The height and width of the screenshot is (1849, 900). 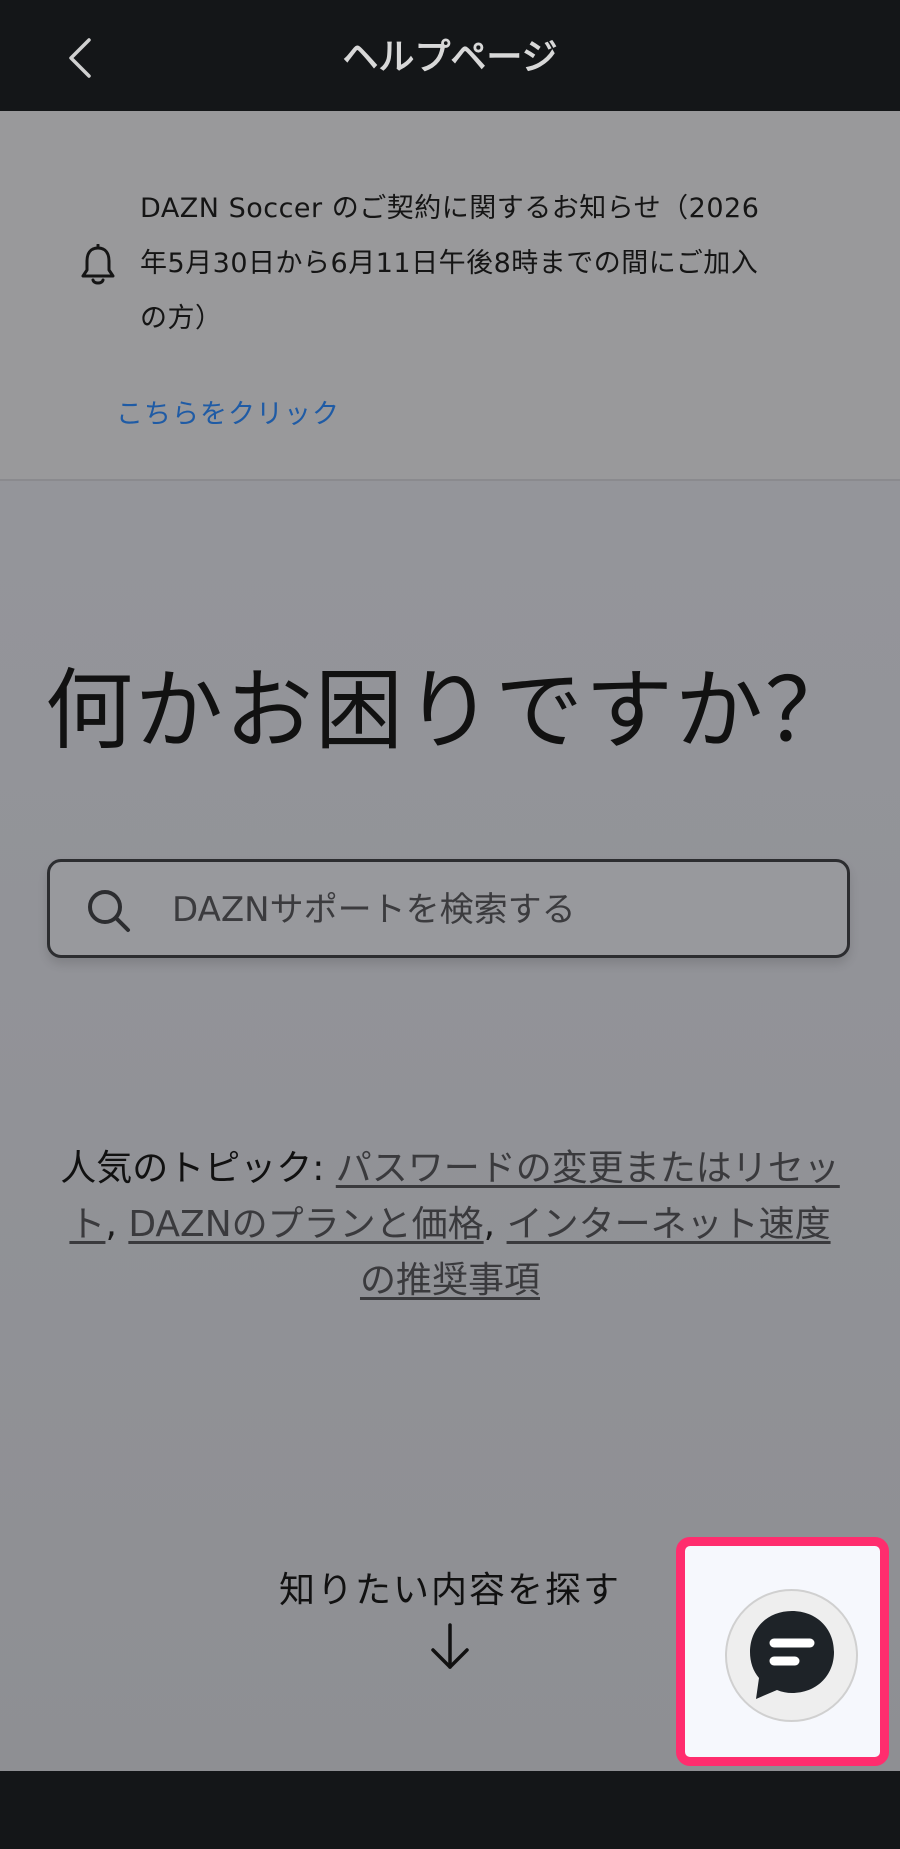 What do you see at coordinates (305, 1224) in the screenshot?
I see `topic-link-plans-prices: DAZNのプランと価格` at bounding box center [305, 1224].